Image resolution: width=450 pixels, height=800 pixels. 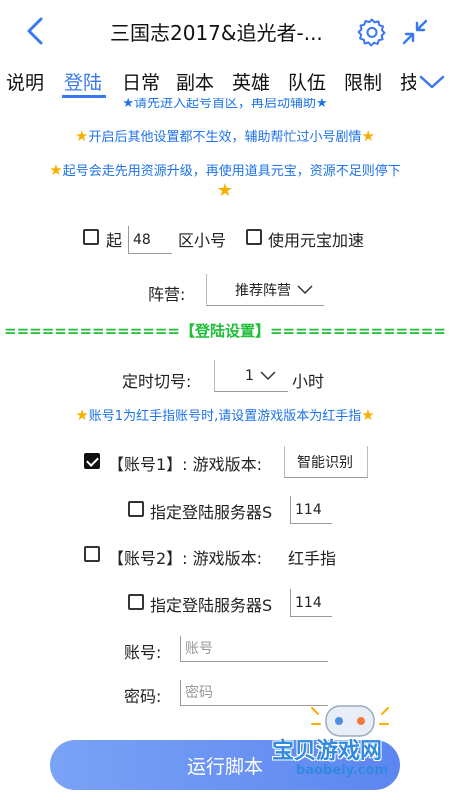 I want to click on tabs-expand-button, so click(x=432, y=82).